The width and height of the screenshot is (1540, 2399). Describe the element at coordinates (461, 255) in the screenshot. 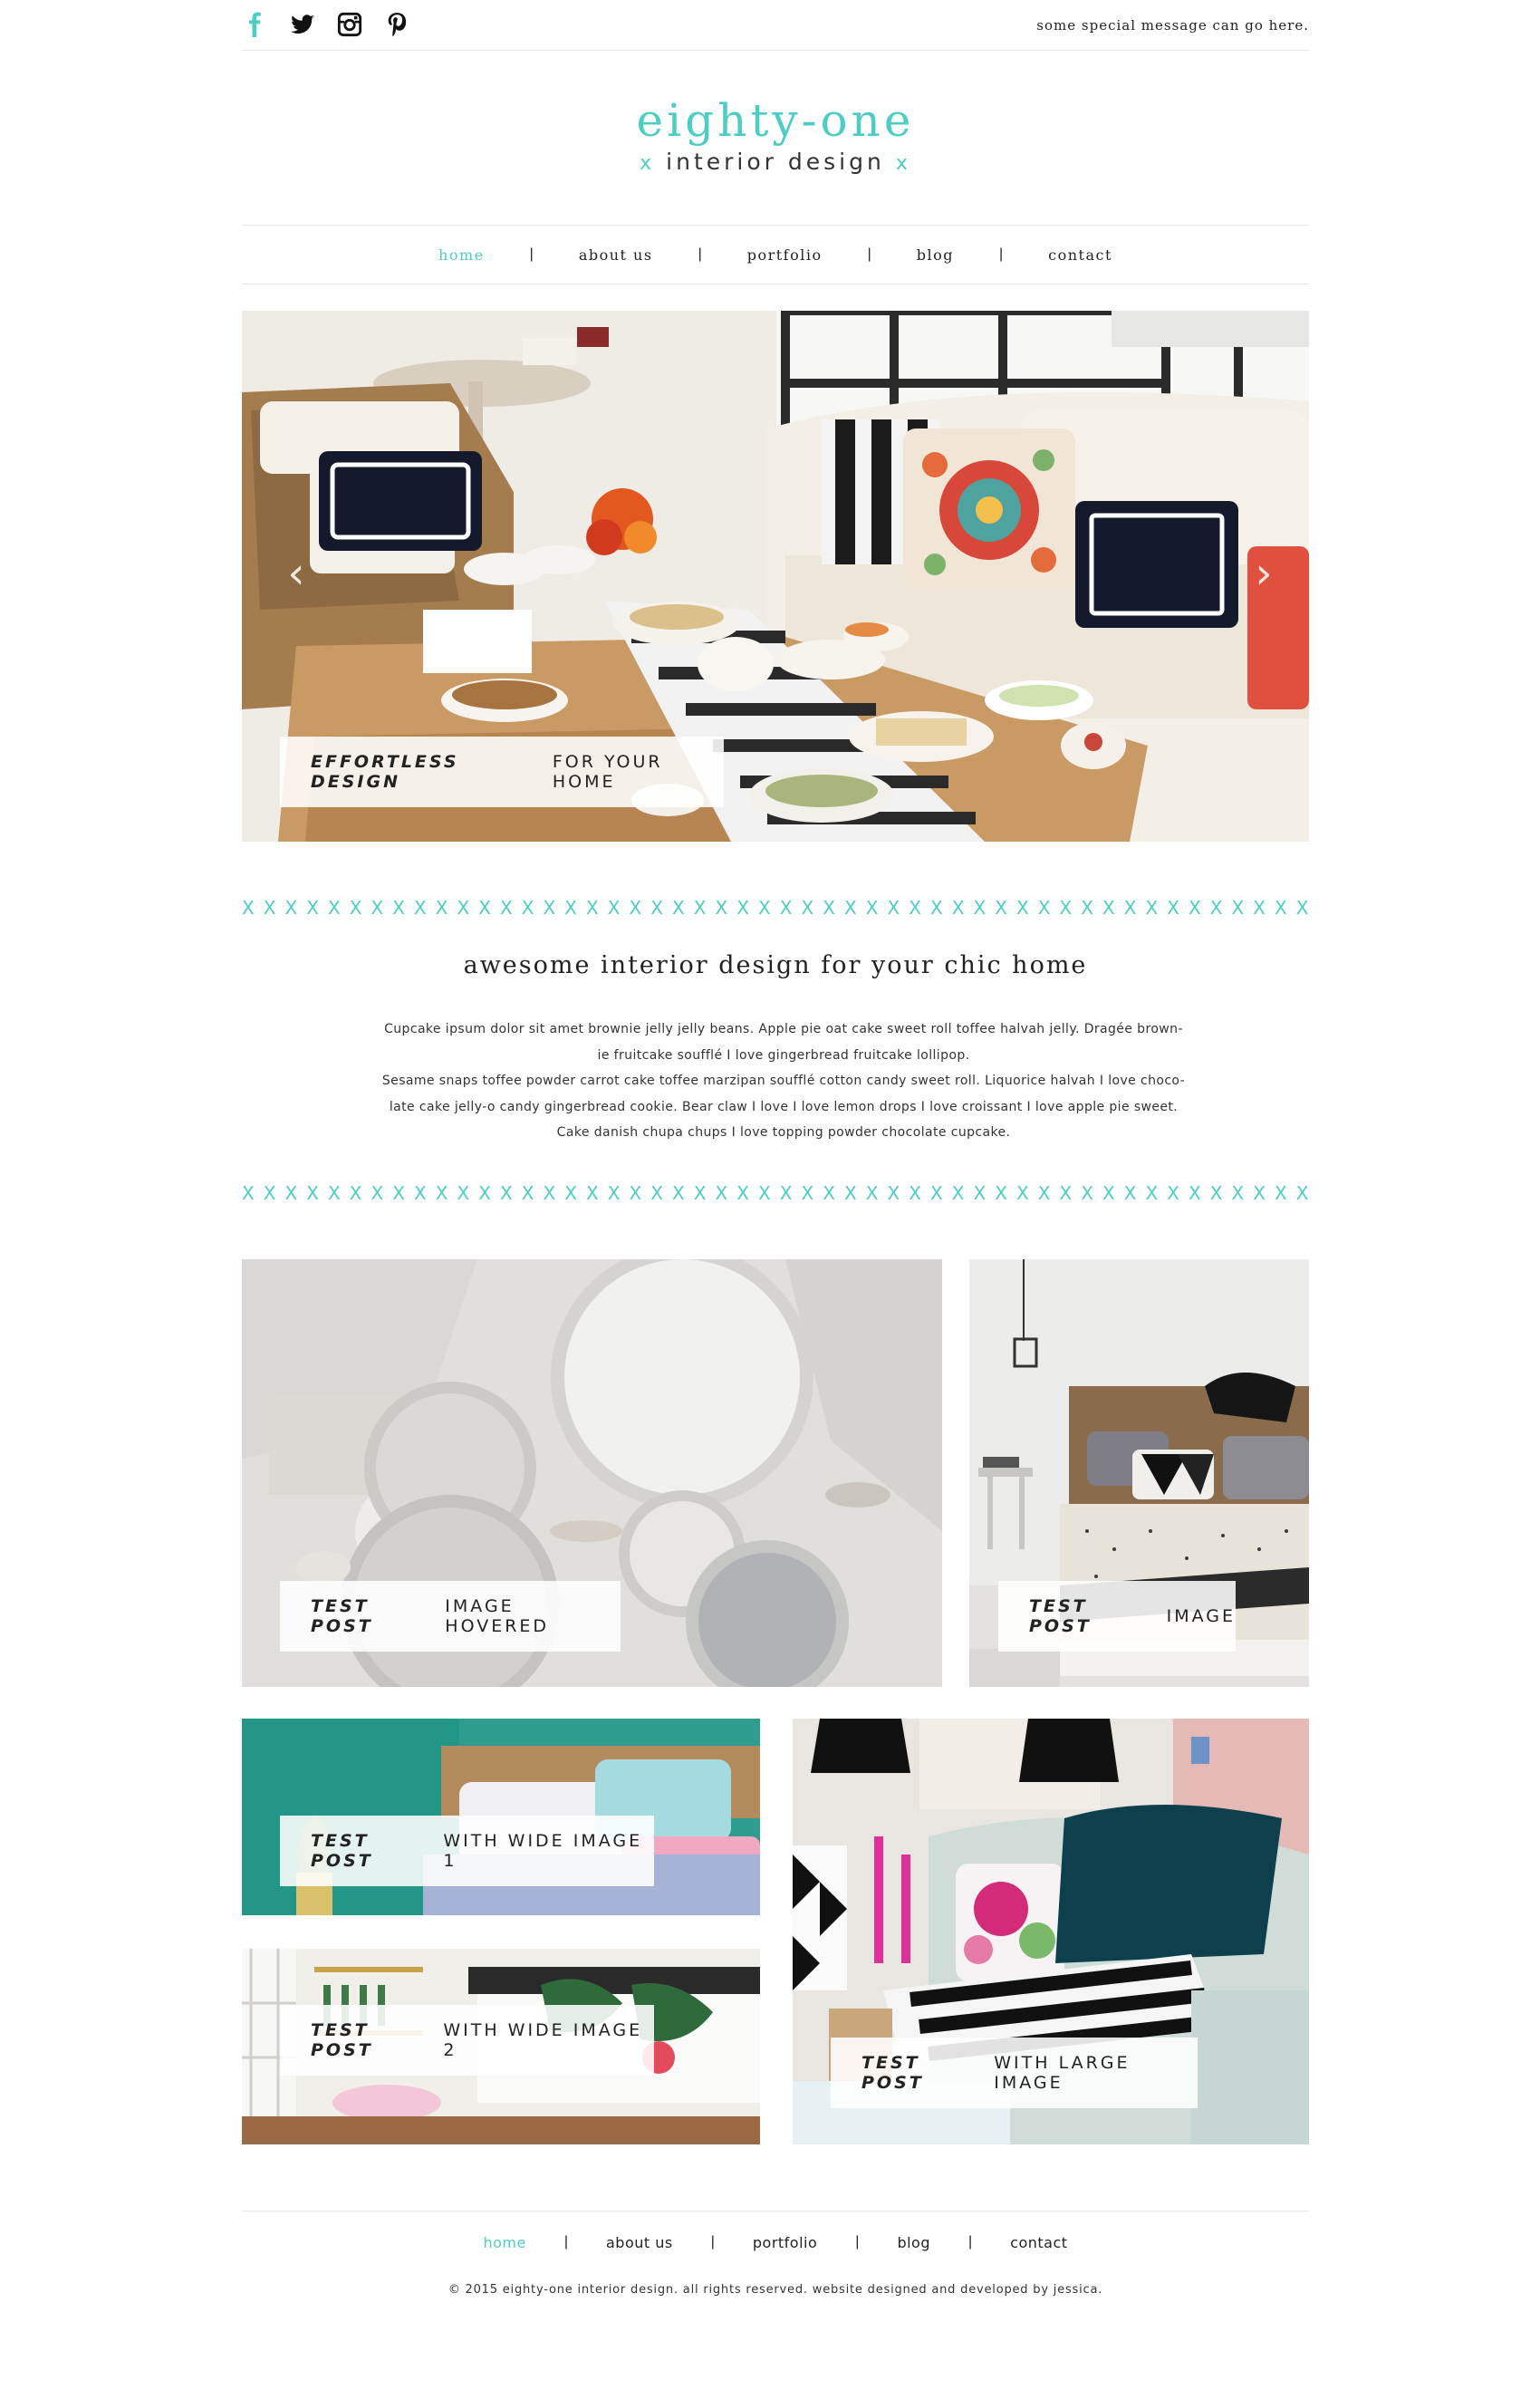

I see `nav-home: home` at that location.